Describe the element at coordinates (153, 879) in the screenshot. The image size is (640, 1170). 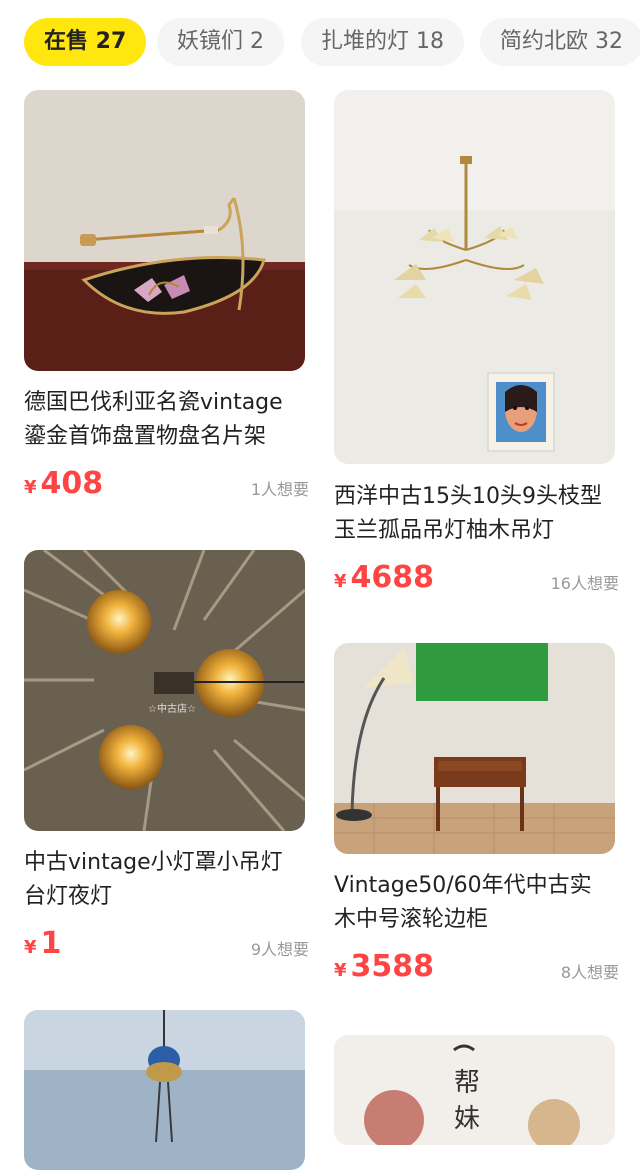
I see `product-title: 中古vintage小灯罩小吊灯 台灯夜灯` at that location.